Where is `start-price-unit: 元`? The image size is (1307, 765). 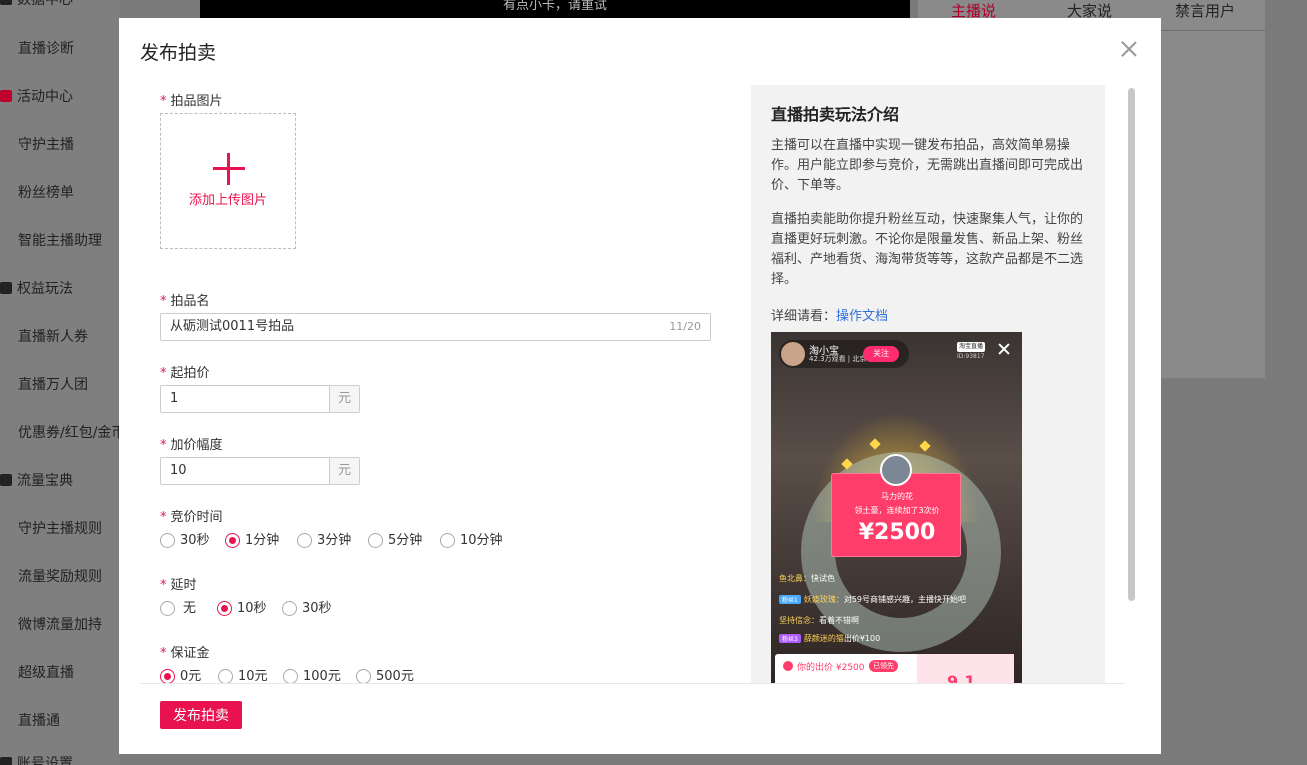
start-price-unit: 元 is located at coordinates (344, 399).